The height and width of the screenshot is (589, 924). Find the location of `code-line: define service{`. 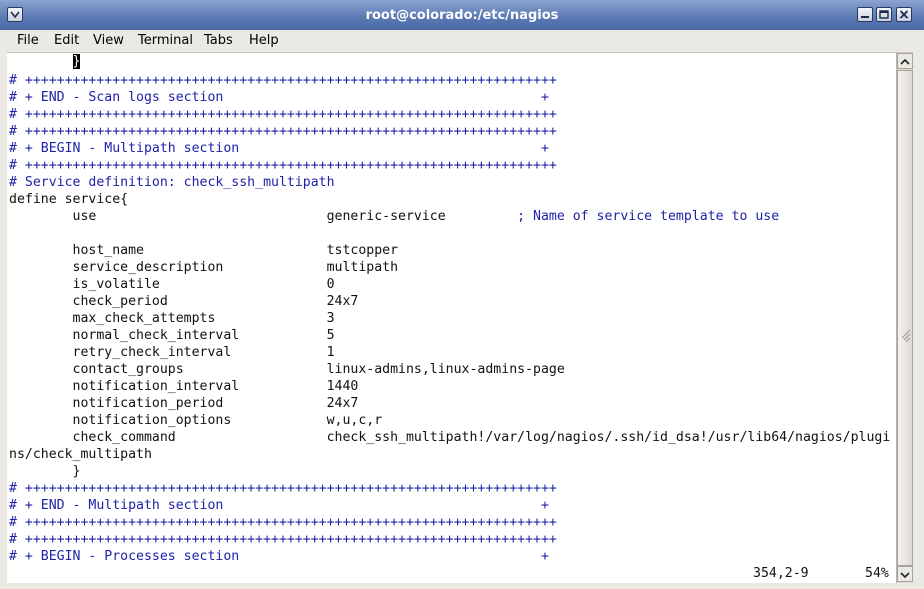

code-line: define service{ is located at coordinates (68, 199).